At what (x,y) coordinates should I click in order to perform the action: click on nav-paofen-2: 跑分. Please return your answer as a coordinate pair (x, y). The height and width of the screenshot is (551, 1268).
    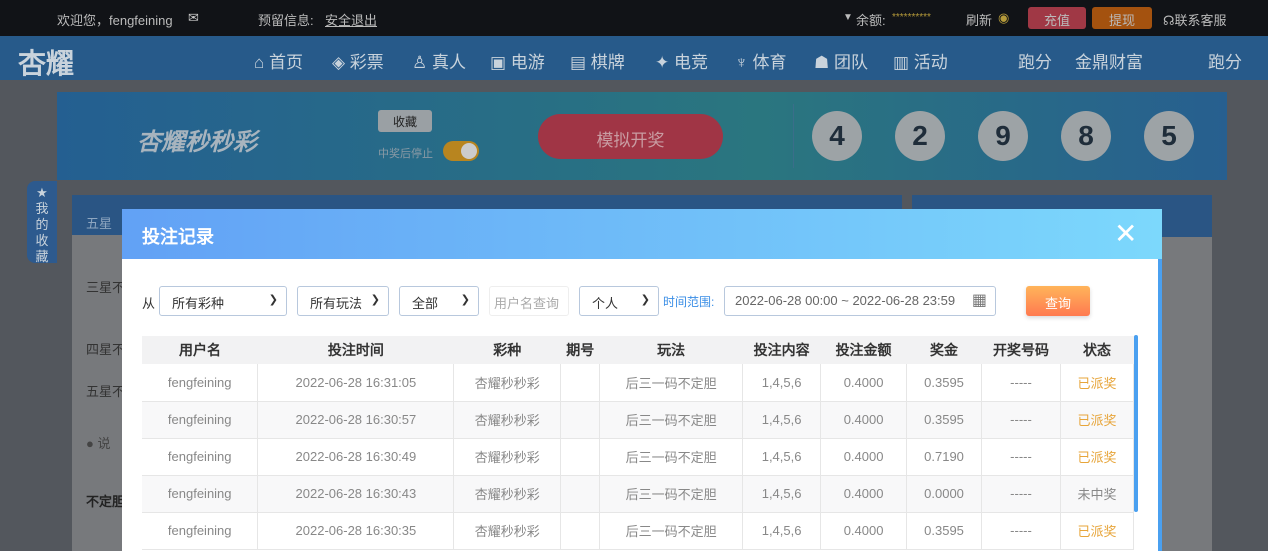
    Looking at the image, I should click on (1225, 60).